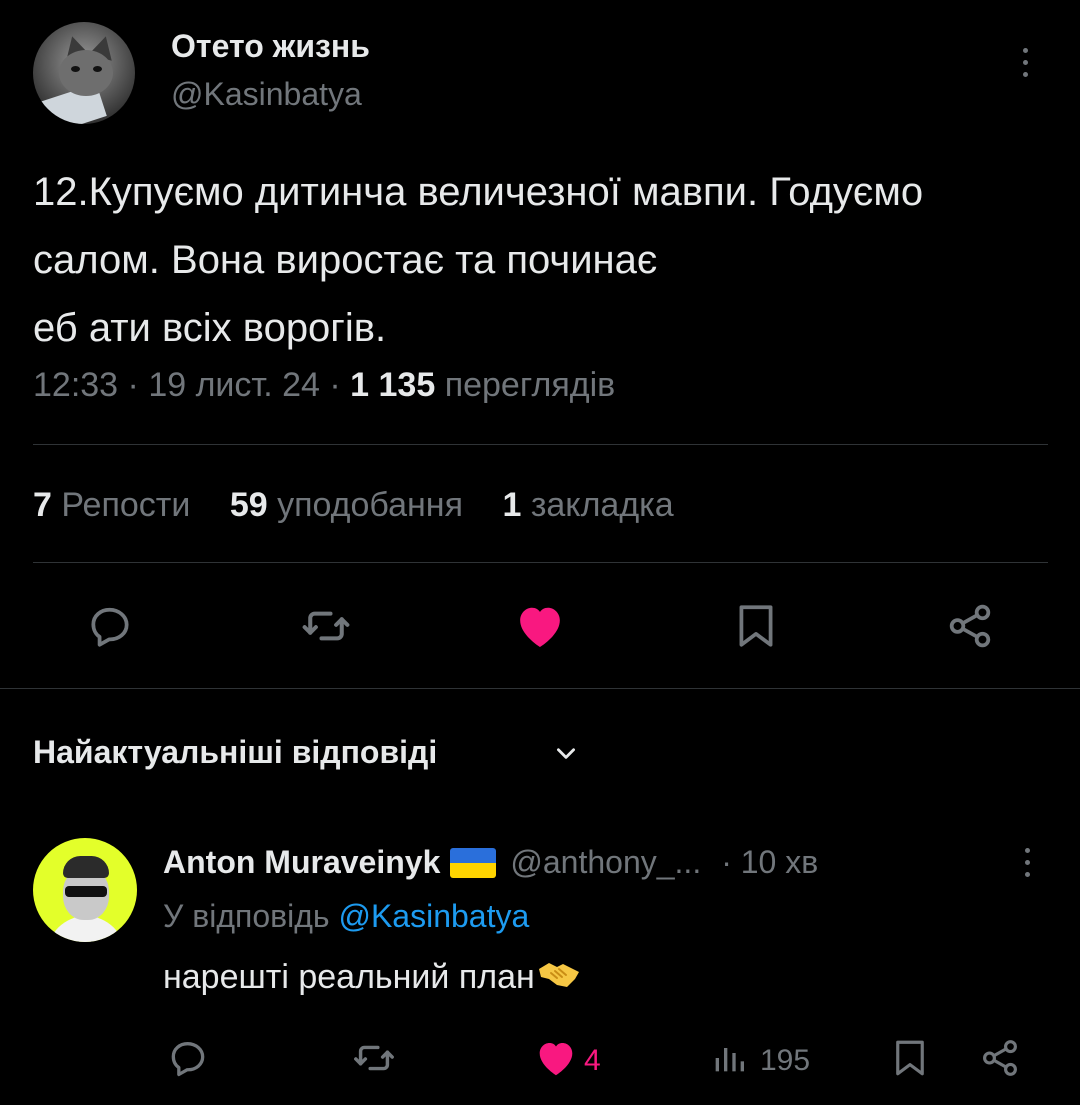  I want to click on reply-to-line: У відповідь @Kasinbatya, so click(346, 916).